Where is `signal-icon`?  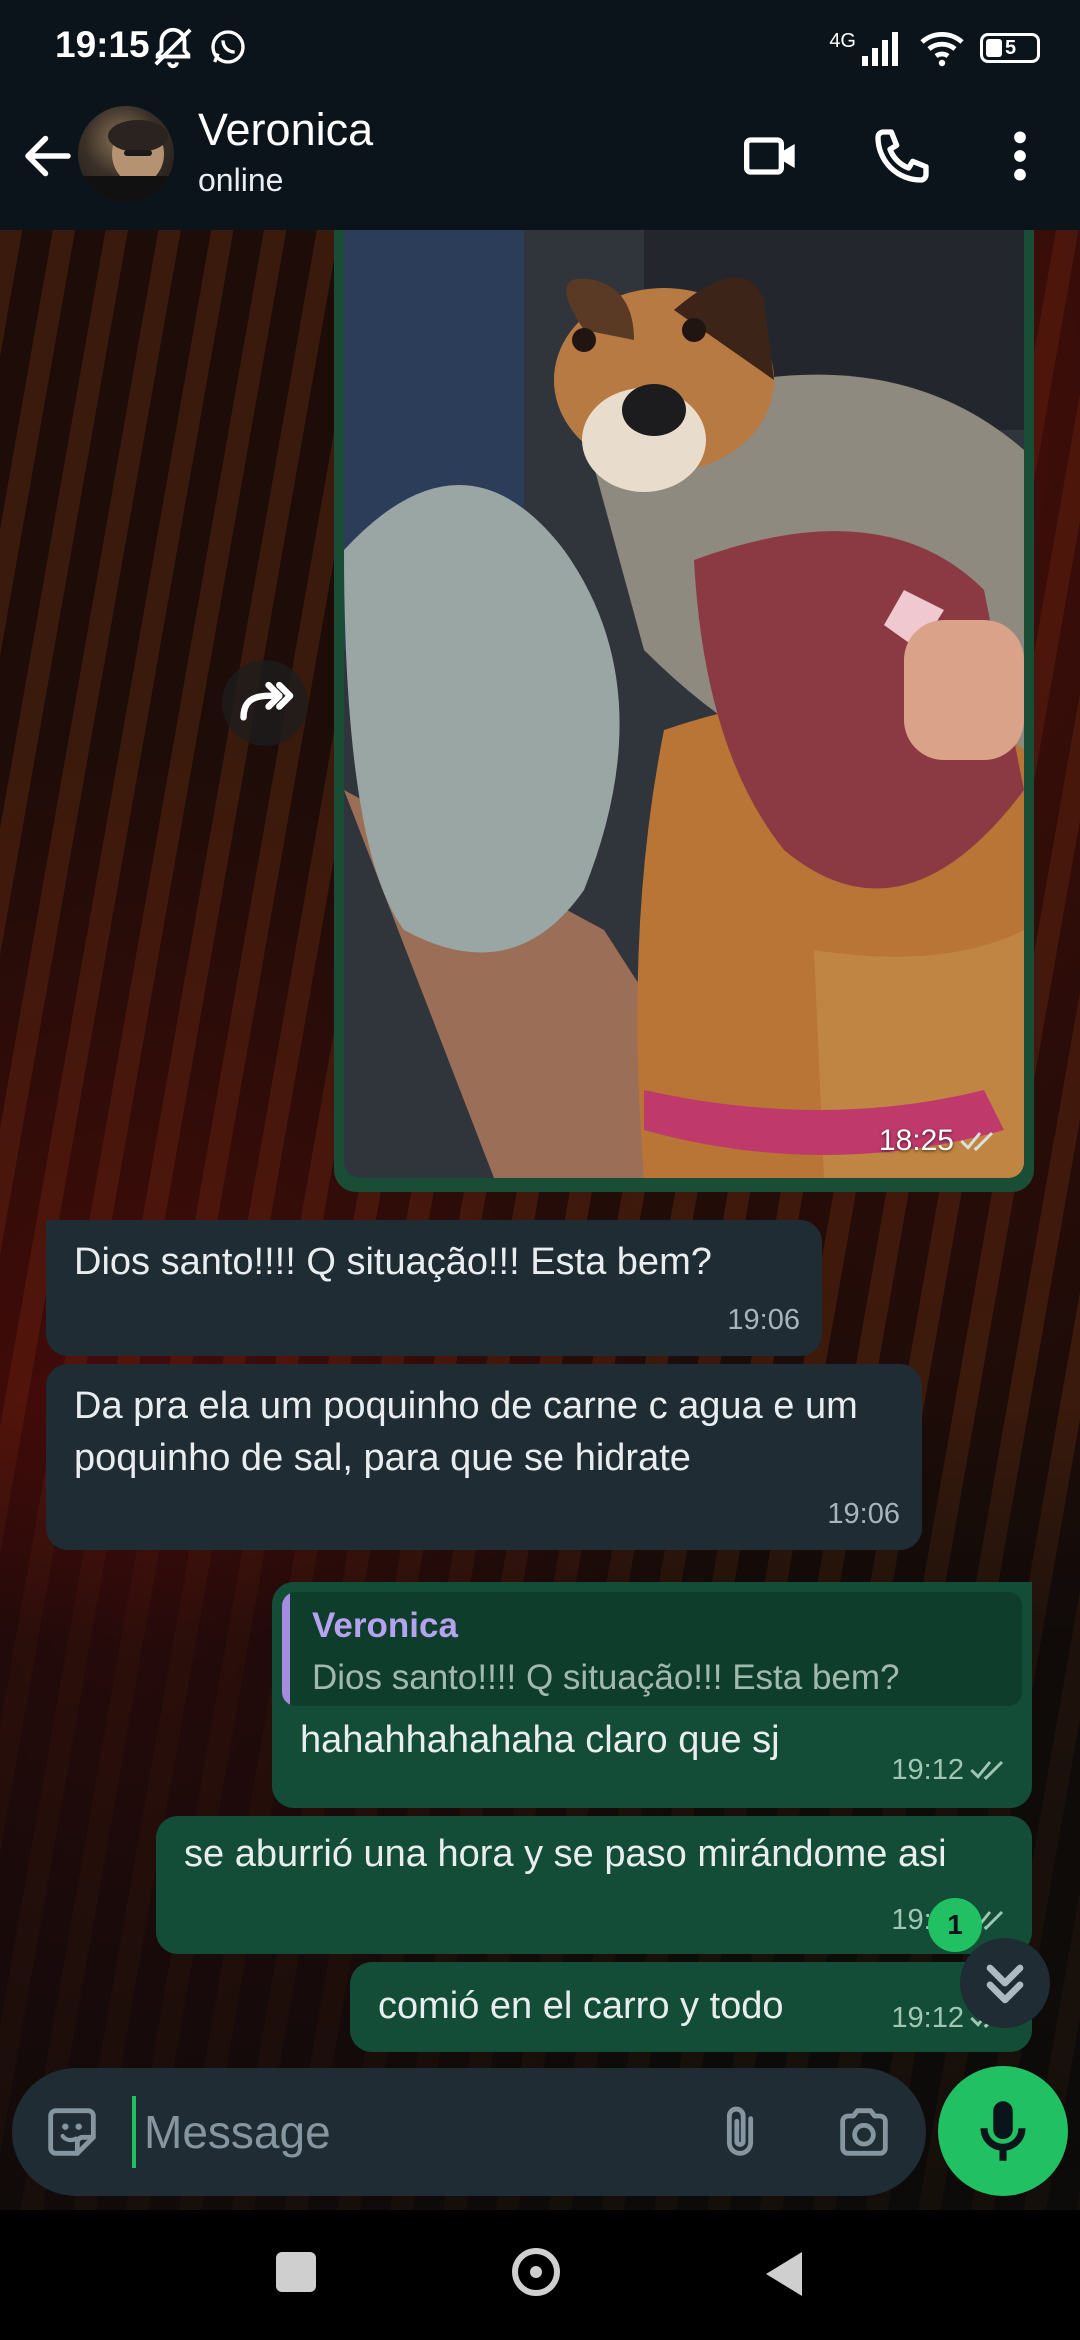
signal-icon is located at coordinates (880, 49).